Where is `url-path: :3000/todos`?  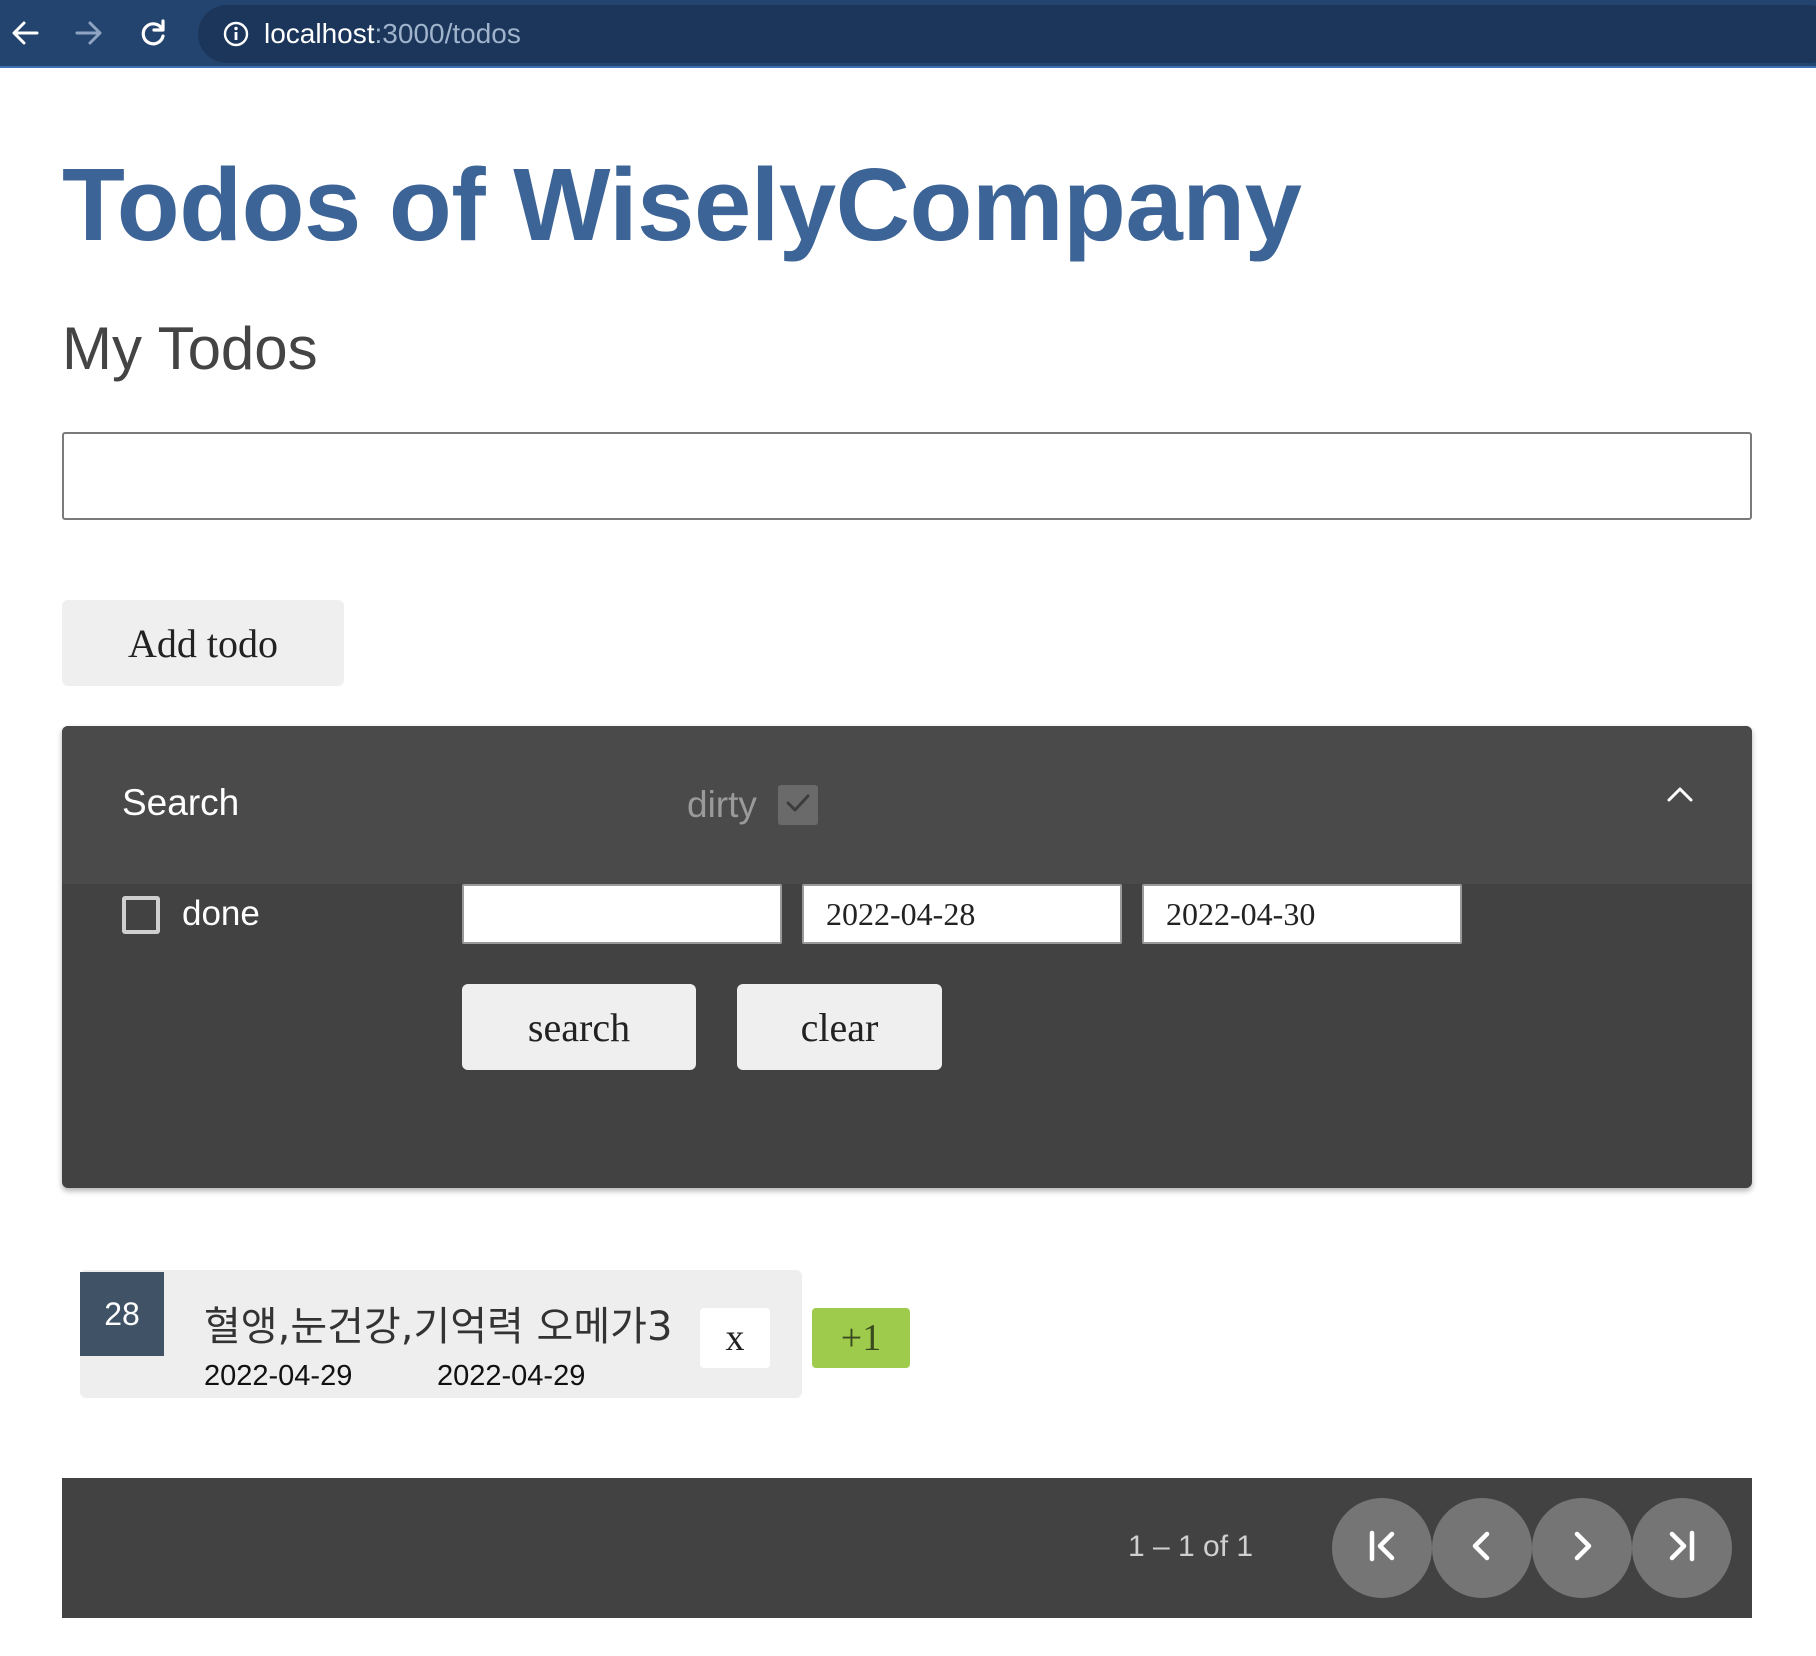
url-path: :3000/todos is located at coordinates (447, 33).